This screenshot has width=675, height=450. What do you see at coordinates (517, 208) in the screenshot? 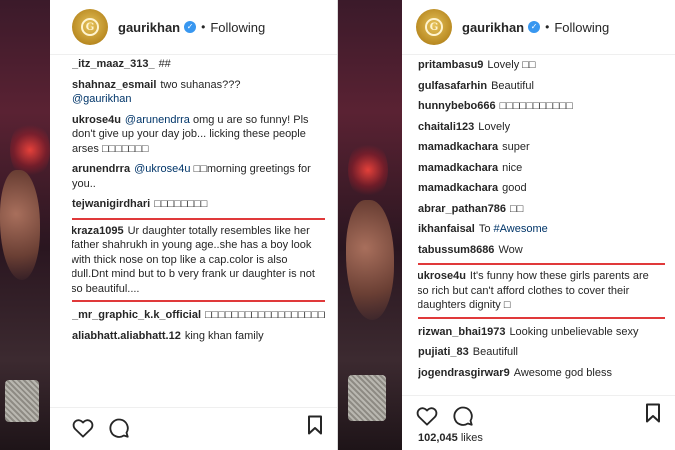
I see `comment-text: □□` at bounding box center [517, 208].